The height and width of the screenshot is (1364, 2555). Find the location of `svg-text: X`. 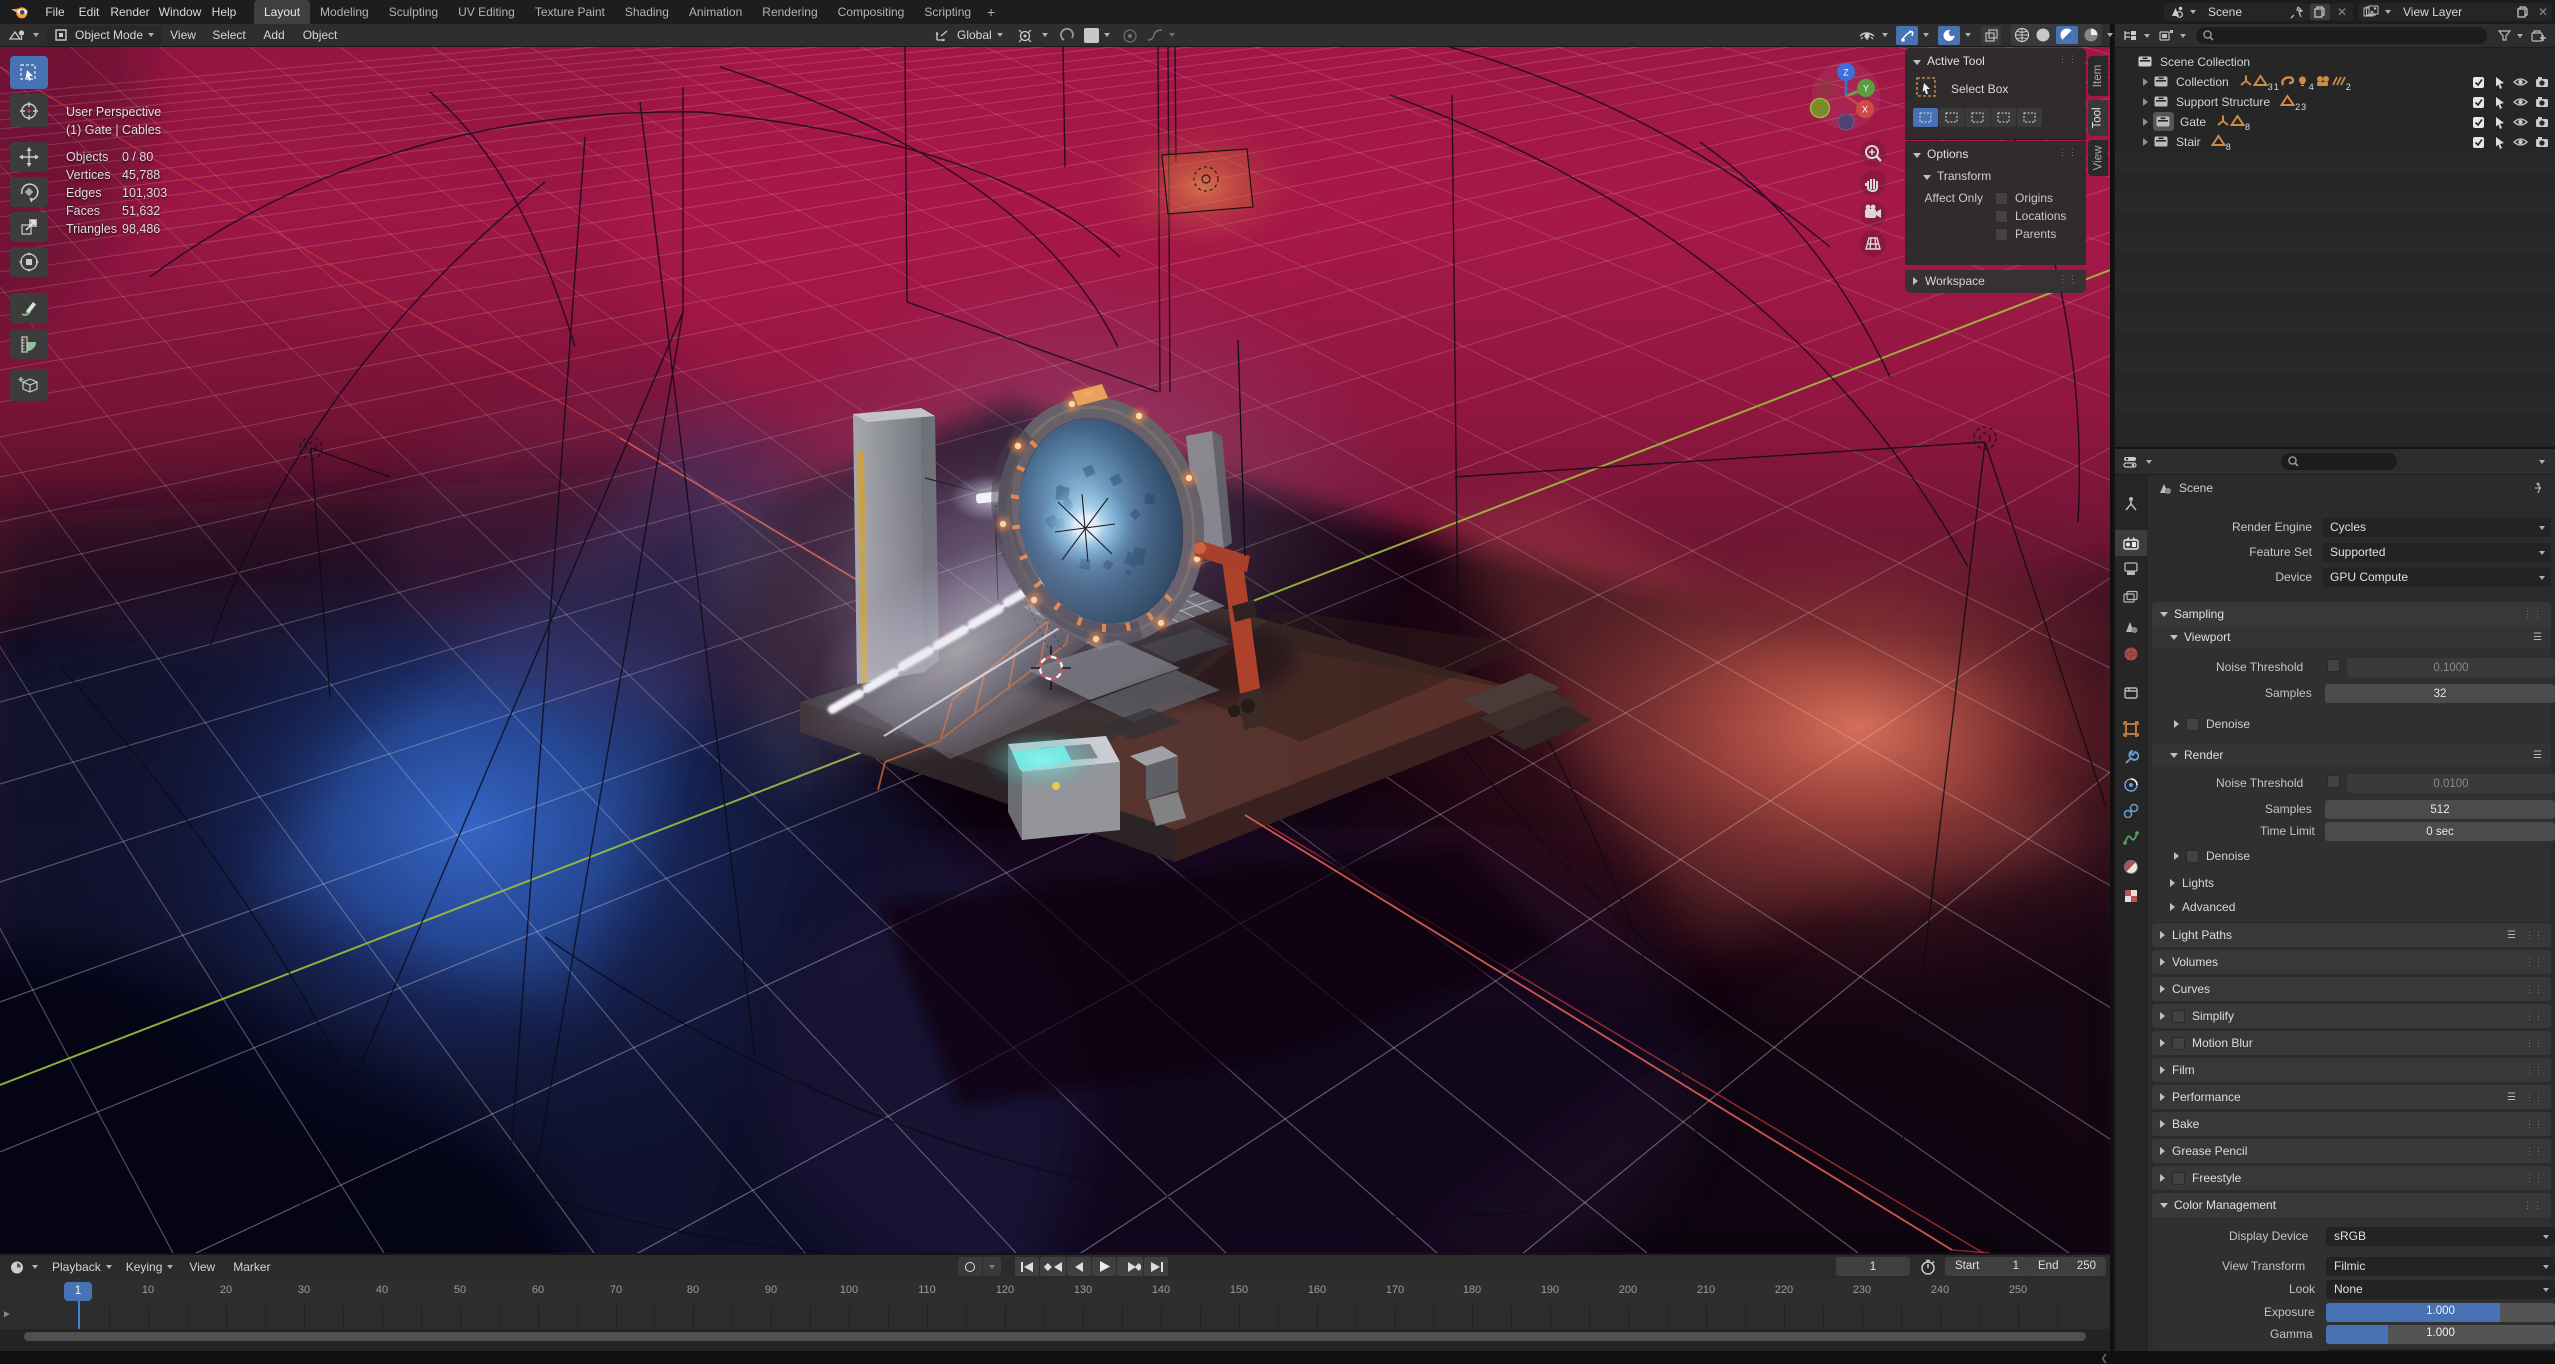

svg-text: X is located at coordinates (1865, 110).